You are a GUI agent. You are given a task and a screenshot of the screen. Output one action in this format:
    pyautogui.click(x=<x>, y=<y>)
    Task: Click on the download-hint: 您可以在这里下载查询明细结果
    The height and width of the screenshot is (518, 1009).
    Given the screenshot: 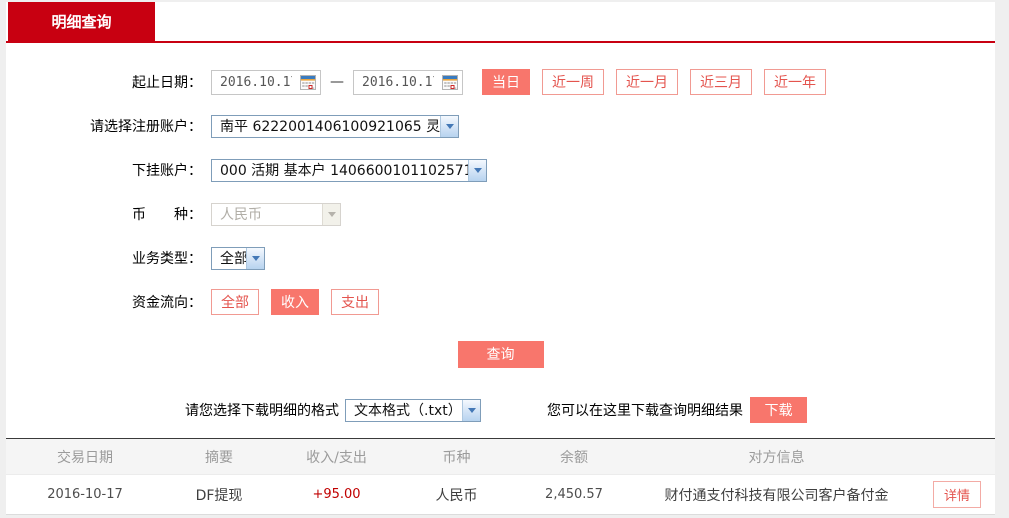 What is the action you would take?
    pyautogui.click(x=645, y=411)
    